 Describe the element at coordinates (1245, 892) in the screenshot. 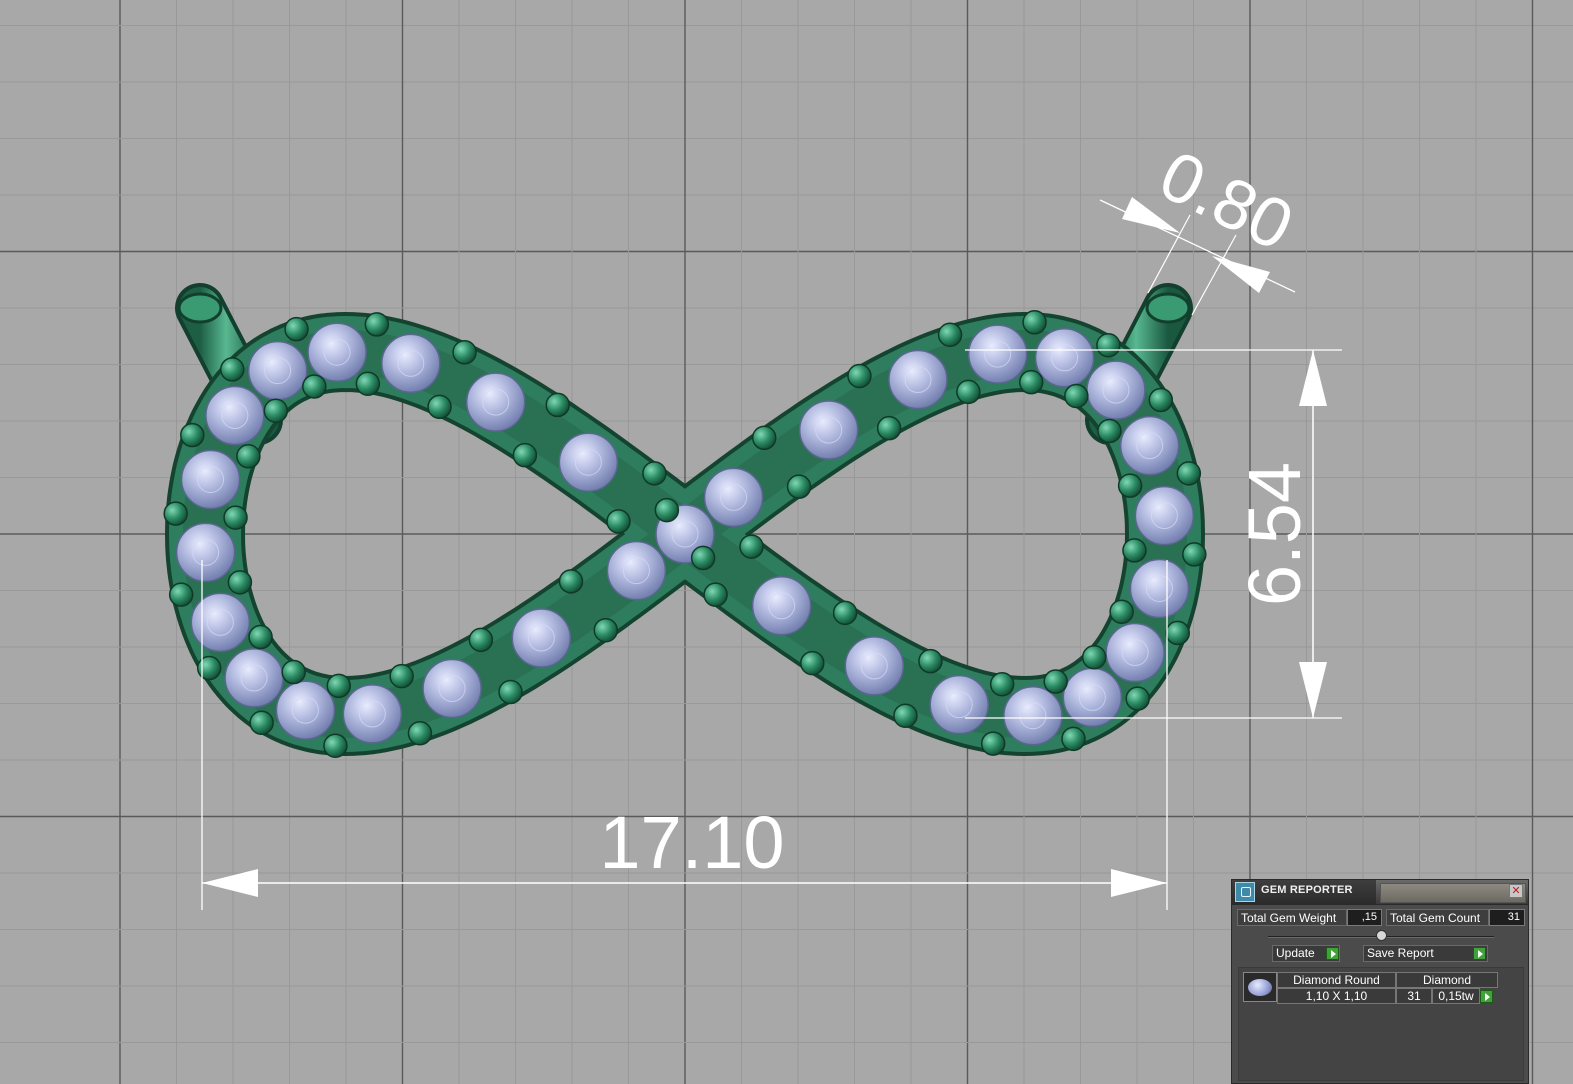

I see `gem-reporter-icon` at that location.